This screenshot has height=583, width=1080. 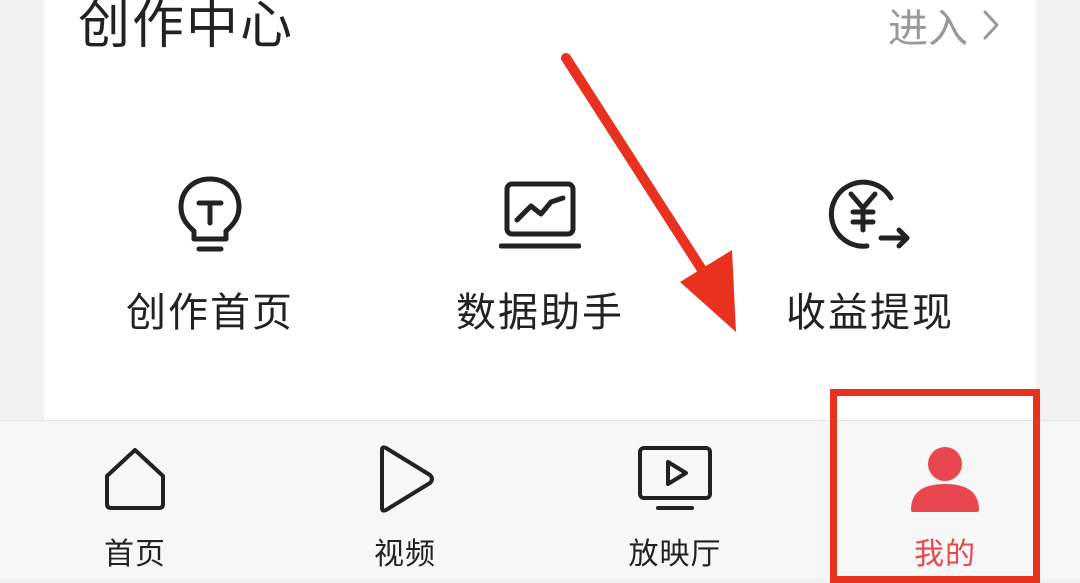 I want to click on tv-play-icon, so click(x=675, y=479).